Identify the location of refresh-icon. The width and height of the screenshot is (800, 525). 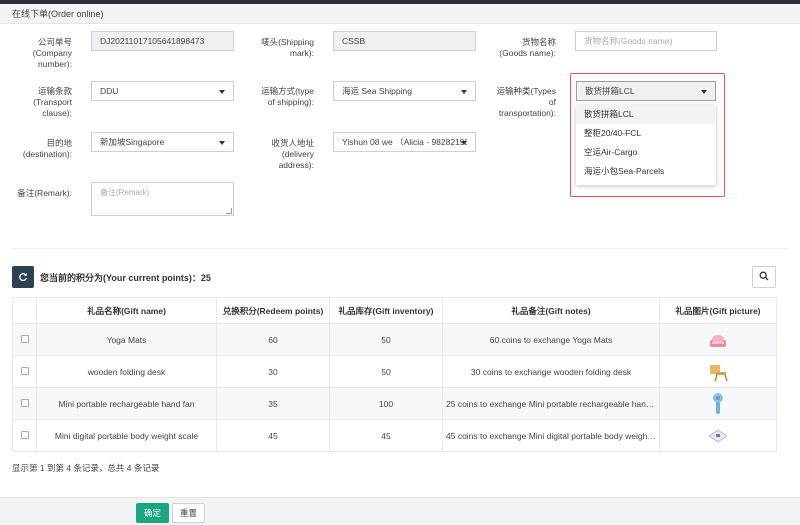
(23, 277).